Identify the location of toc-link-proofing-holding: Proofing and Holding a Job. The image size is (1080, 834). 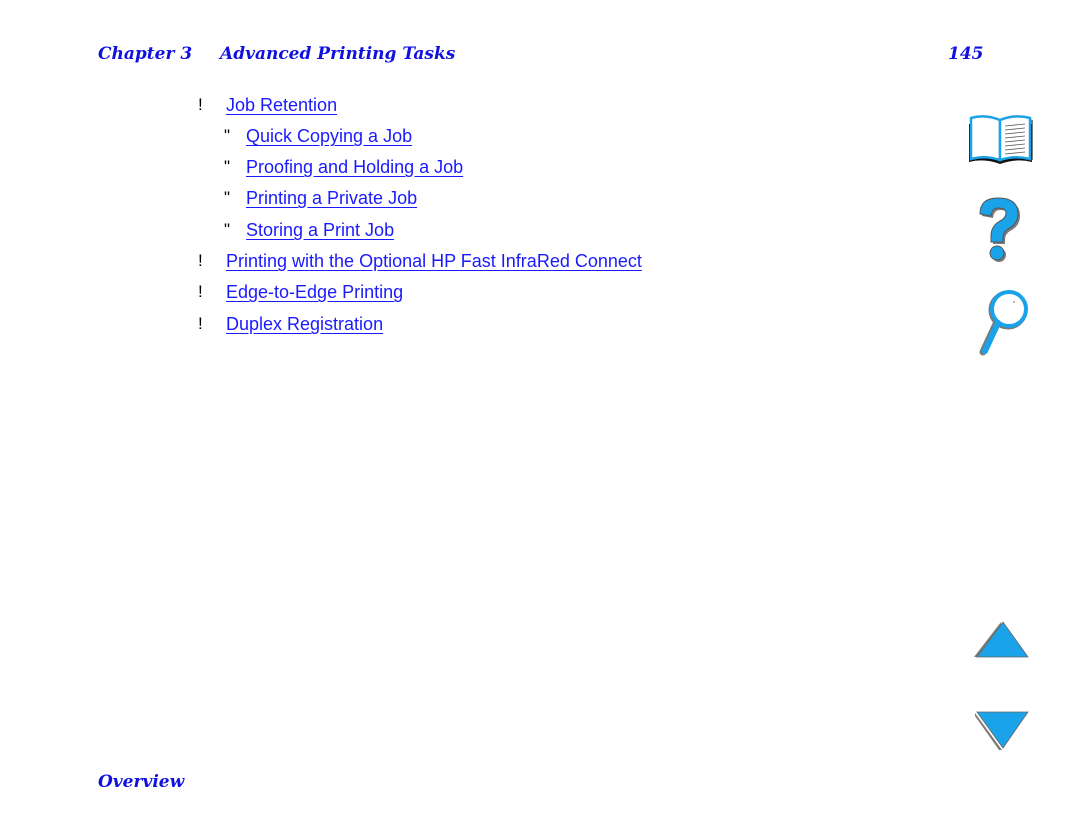
(354, 167).